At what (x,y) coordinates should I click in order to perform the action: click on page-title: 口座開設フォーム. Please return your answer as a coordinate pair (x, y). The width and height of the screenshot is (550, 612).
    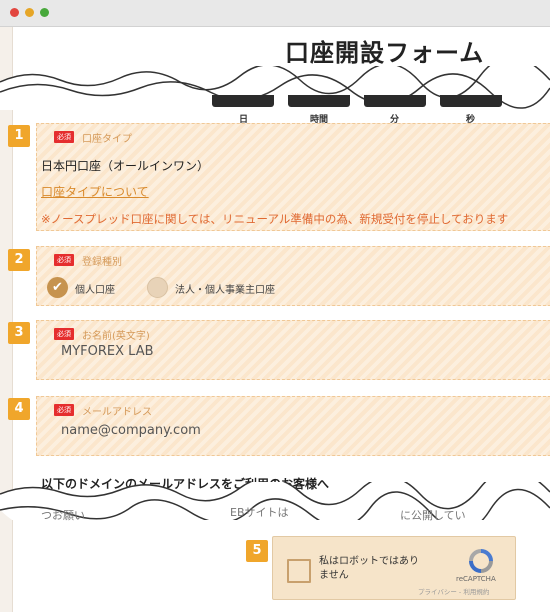
    Looking at the image, I should click on (385, 53).